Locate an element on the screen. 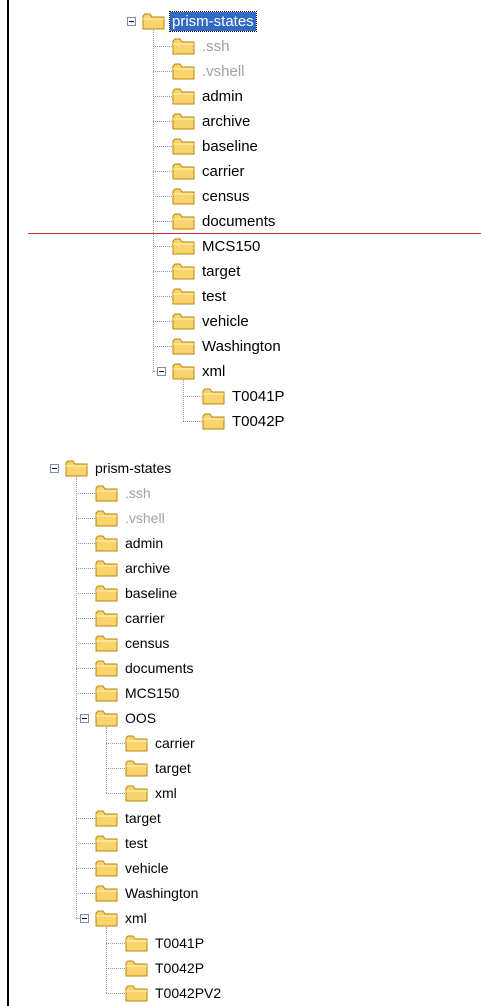 The height and width of the screenshot is (1006, 481). tree-node-label: baseline is located at coordinates (151, 593).